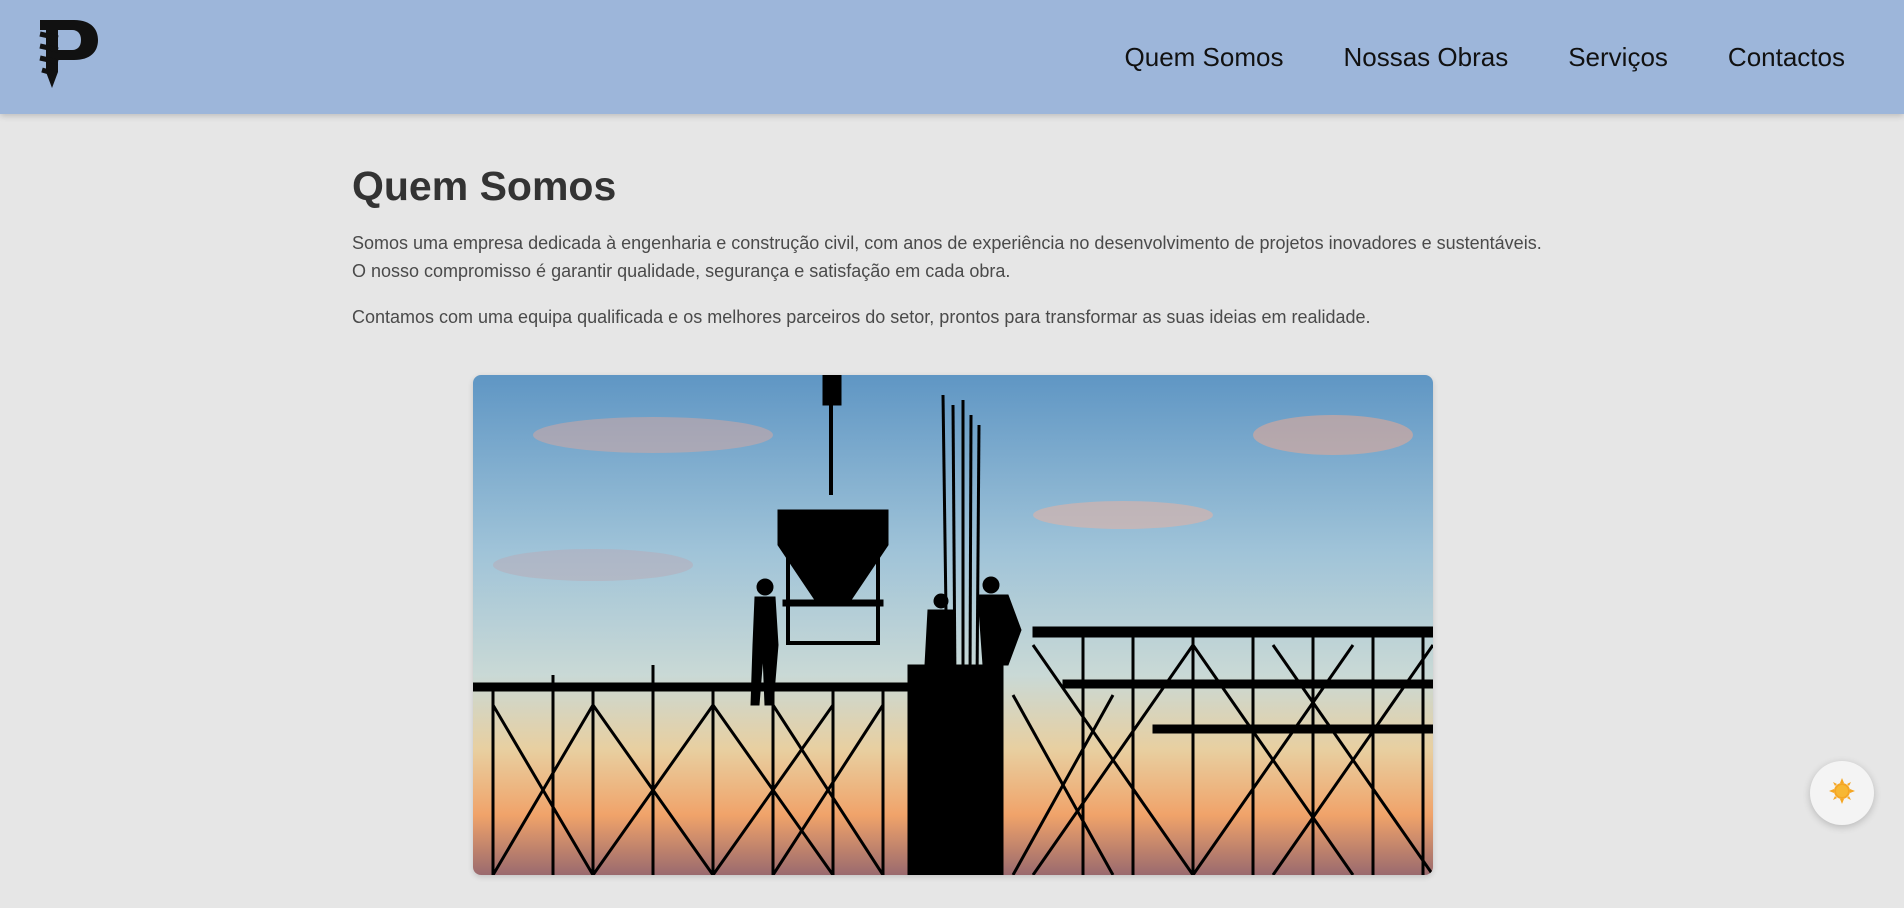  Describe the element at coordinates (67, 54) in the screenshot. I see `logo-icon` at that location.